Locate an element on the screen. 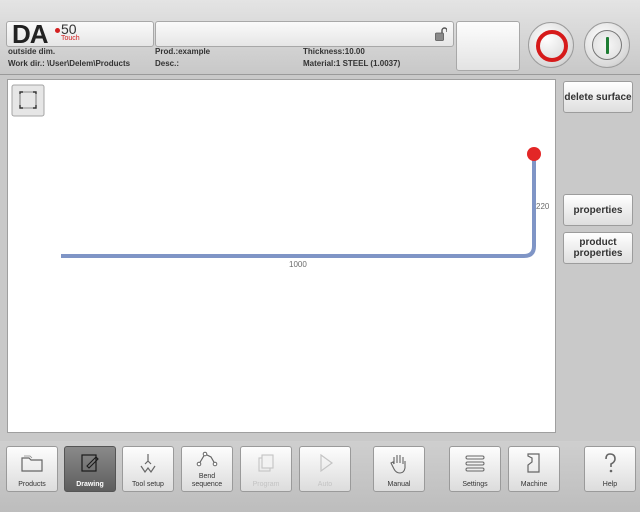  nav-products: Products is located at coordinates (32, 469).